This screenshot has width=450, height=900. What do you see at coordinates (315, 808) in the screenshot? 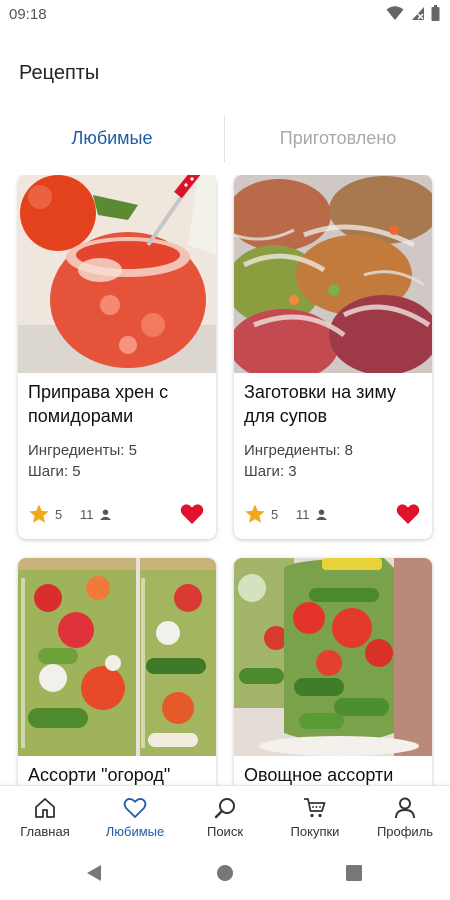
I see `cart-icon` at bounding box center [315, 808].